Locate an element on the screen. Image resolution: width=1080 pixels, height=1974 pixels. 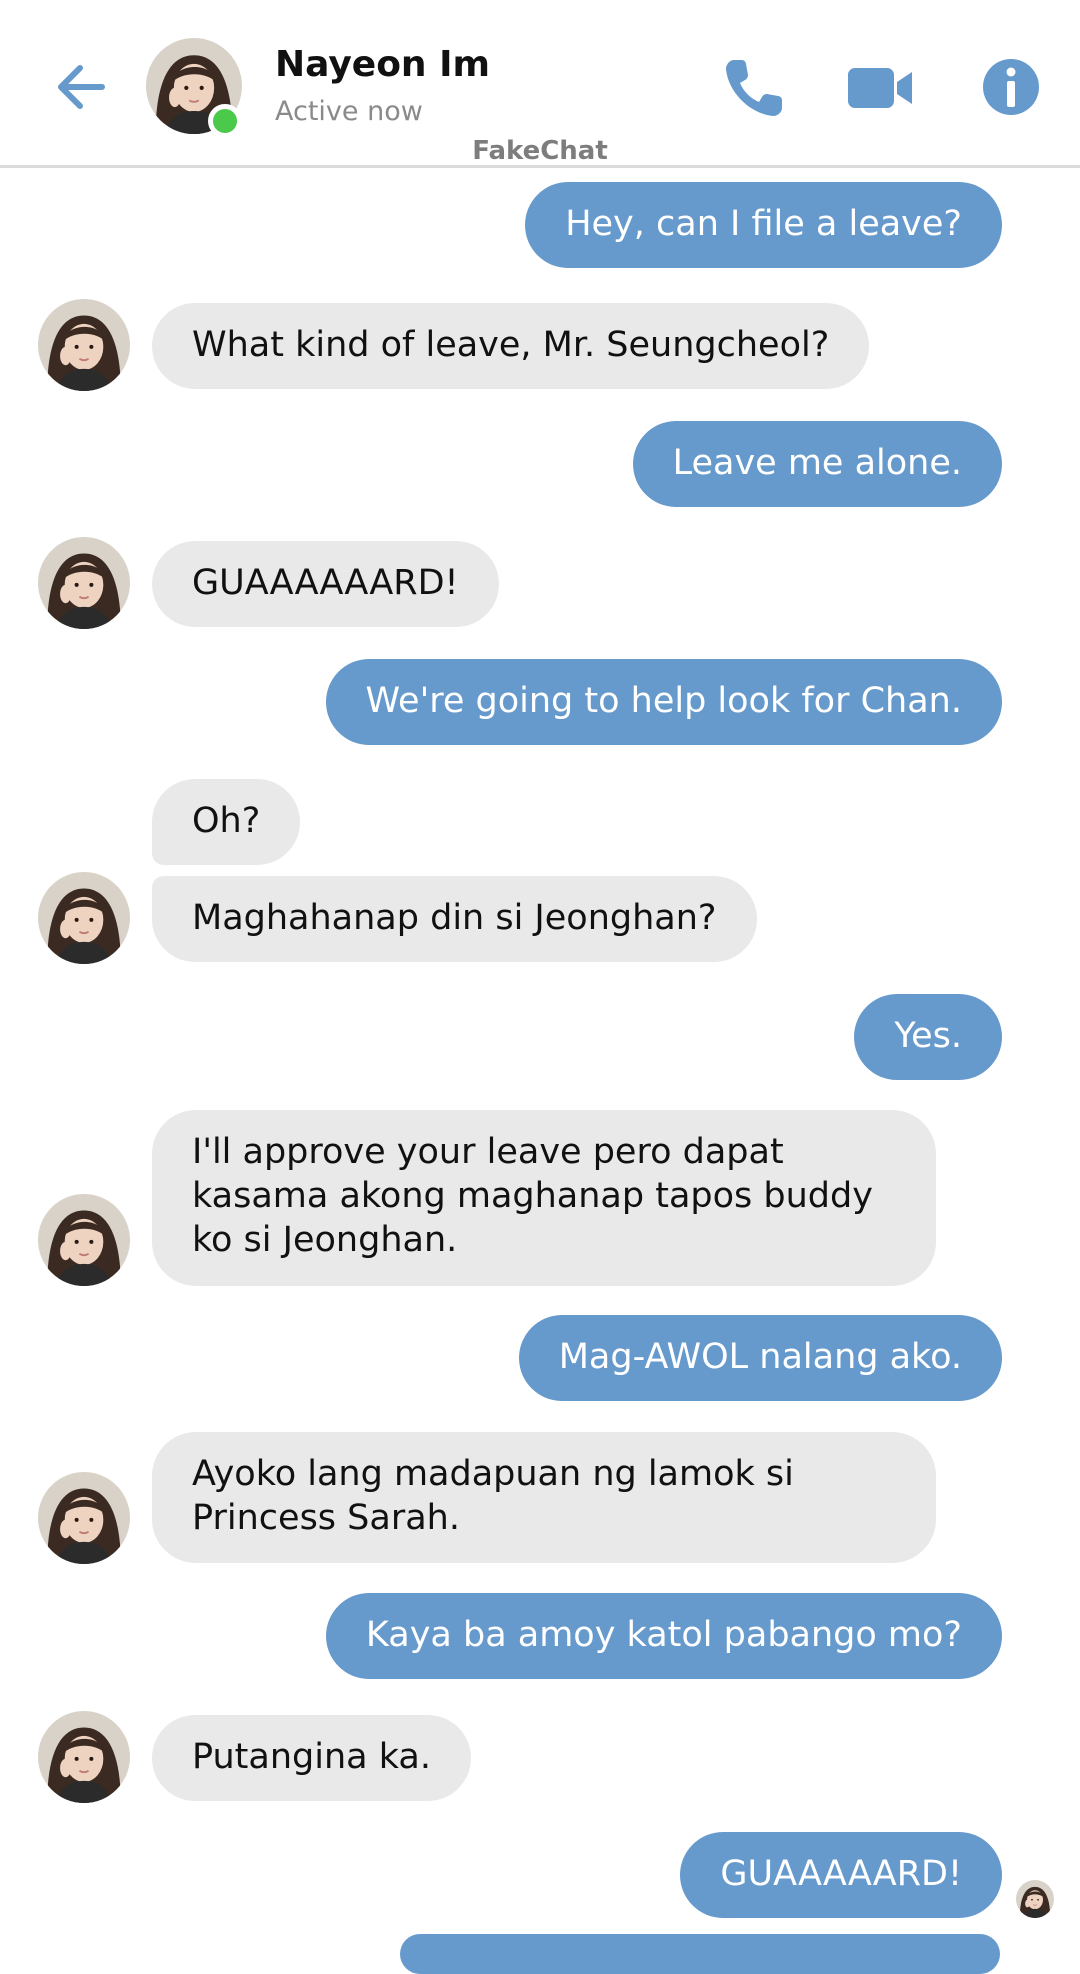
info-icon is located at coordinates (1011, 87).